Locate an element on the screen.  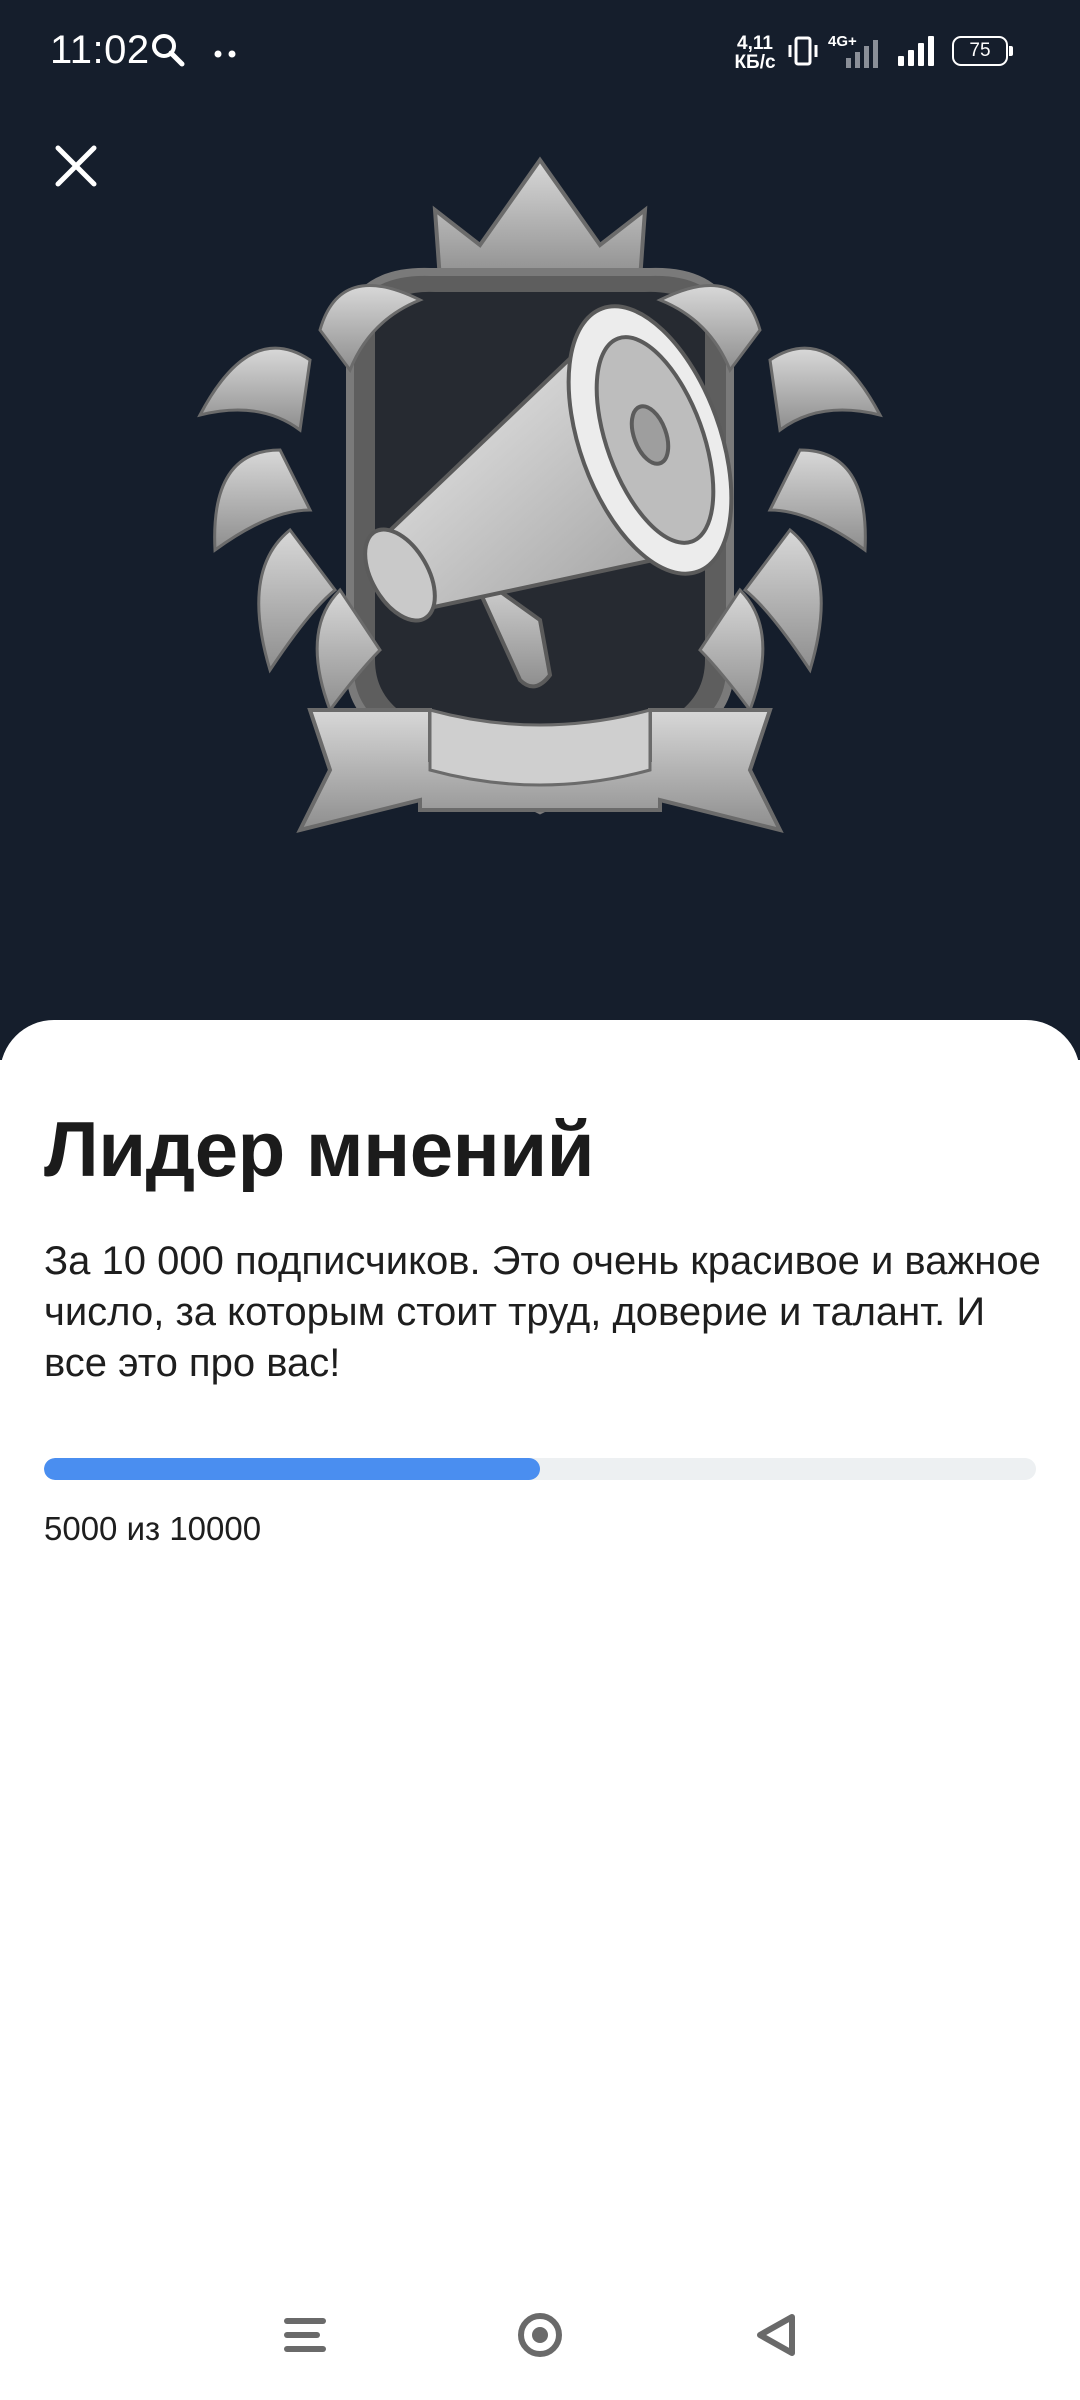
progress-label: 5000 из 10000 is located at coordinates (153, 1528).